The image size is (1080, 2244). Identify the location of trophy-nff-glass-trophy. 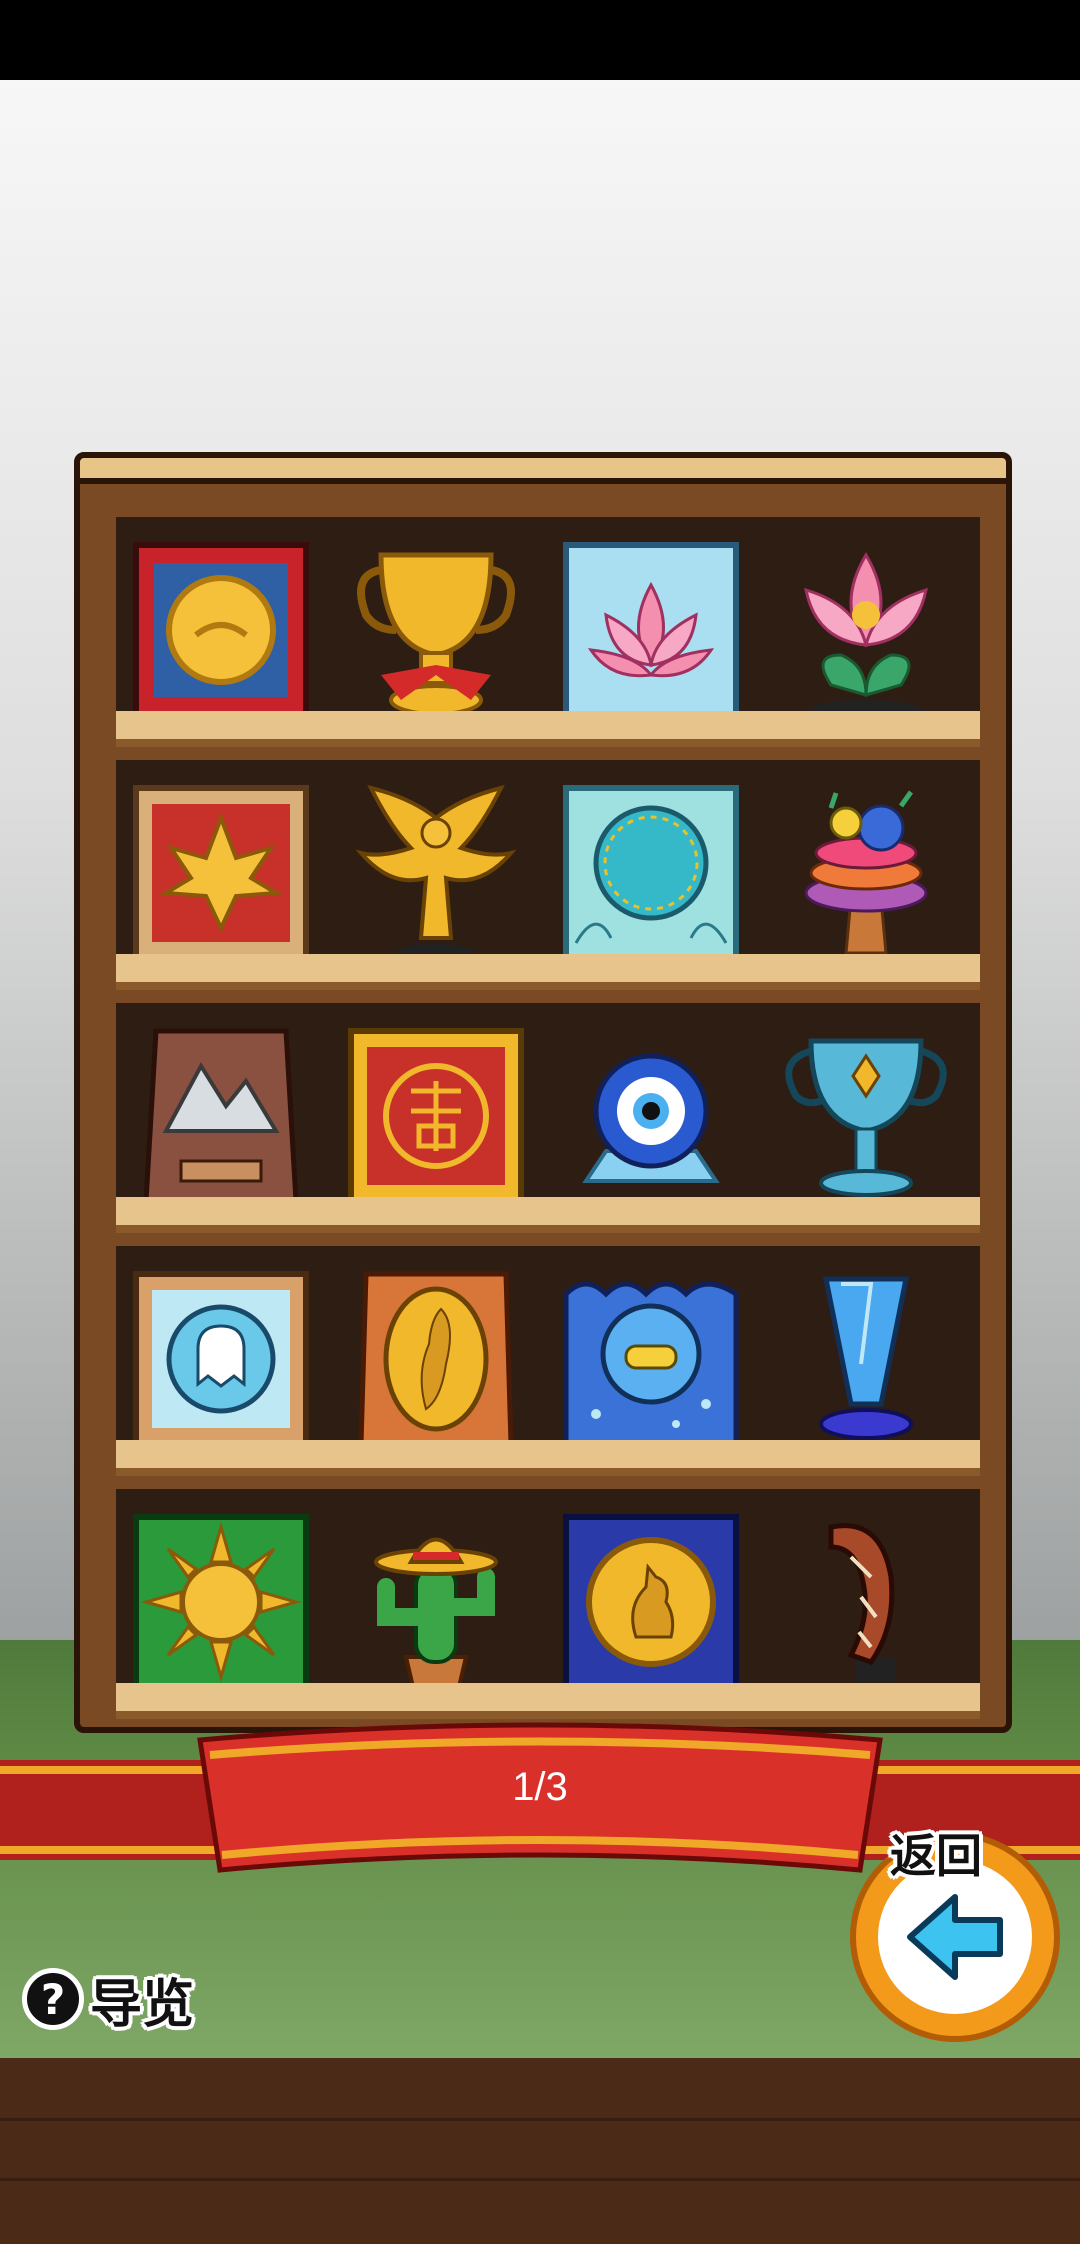
(866, 1359).